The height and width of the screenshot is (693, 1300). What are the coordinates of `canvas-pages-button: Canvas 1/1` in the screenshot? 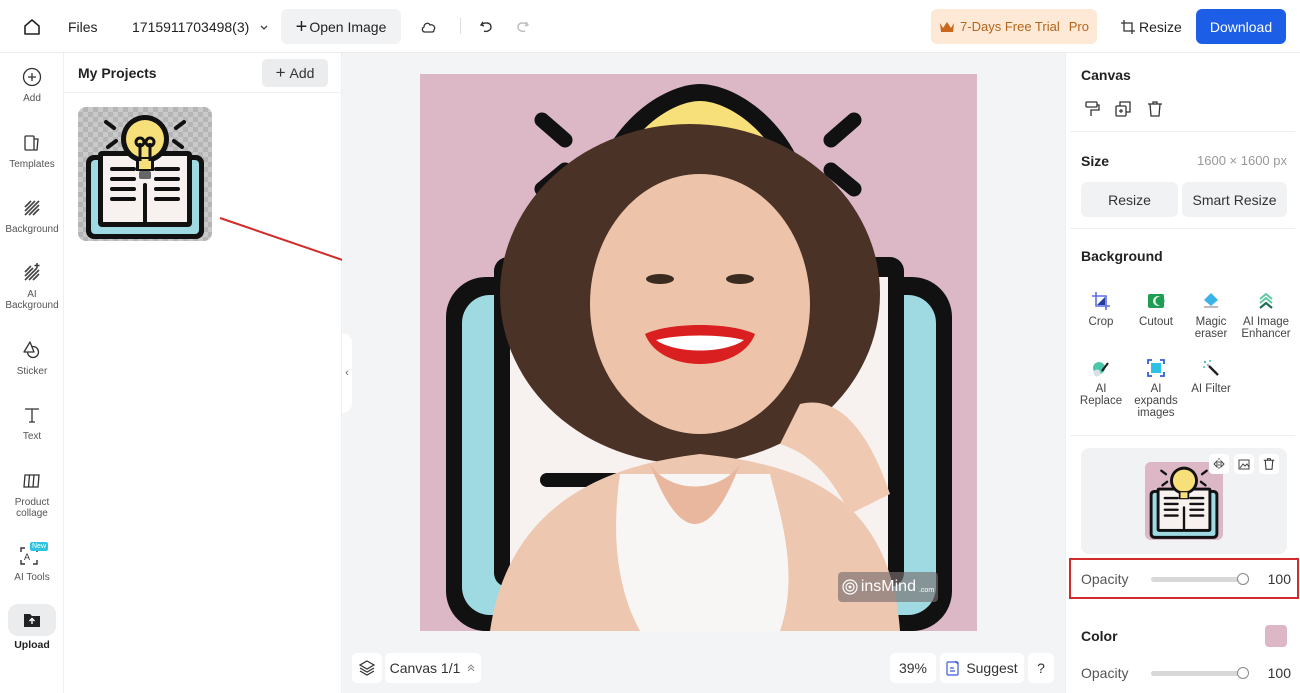 It's located at (433, 668).